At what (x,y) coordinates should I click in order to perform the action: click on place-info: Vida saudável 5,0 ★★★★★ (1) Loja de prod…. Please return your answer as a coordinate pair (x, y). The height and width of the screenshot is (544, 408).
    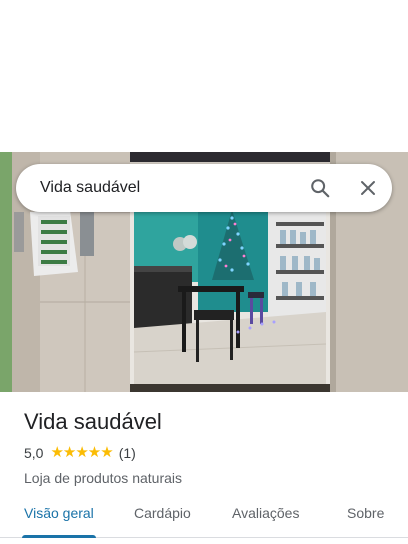
    Looking at the image, I should click on (208, 448).